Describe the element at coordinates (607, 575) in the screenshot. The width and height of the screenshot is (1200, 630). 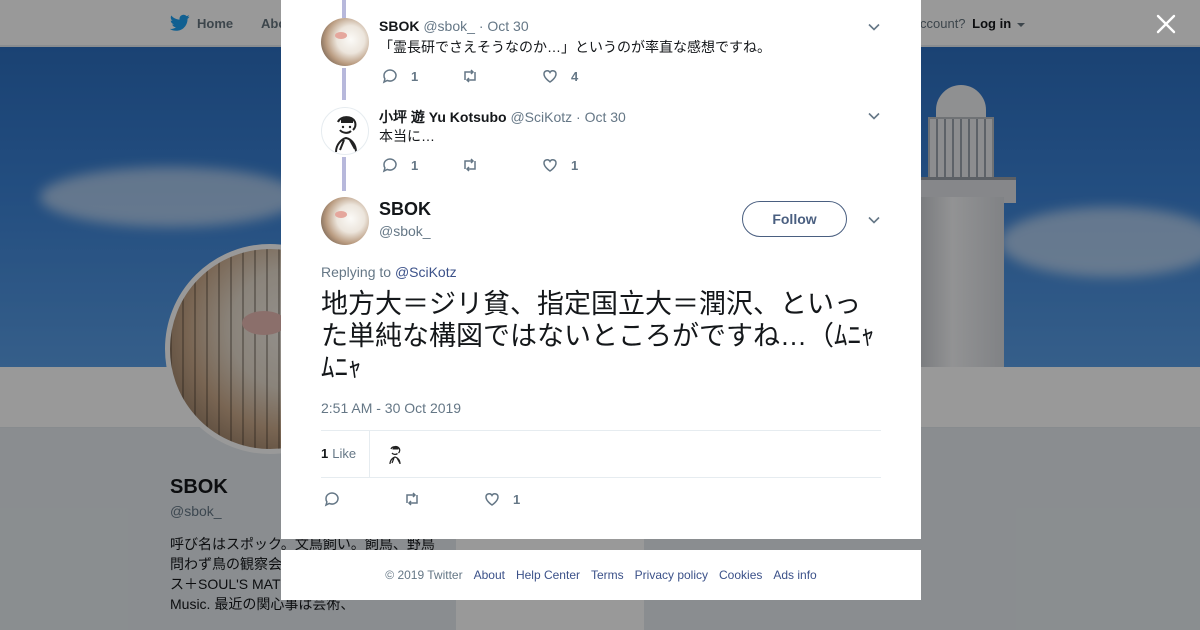
I see `footer-link-terms: Terms` at that location.